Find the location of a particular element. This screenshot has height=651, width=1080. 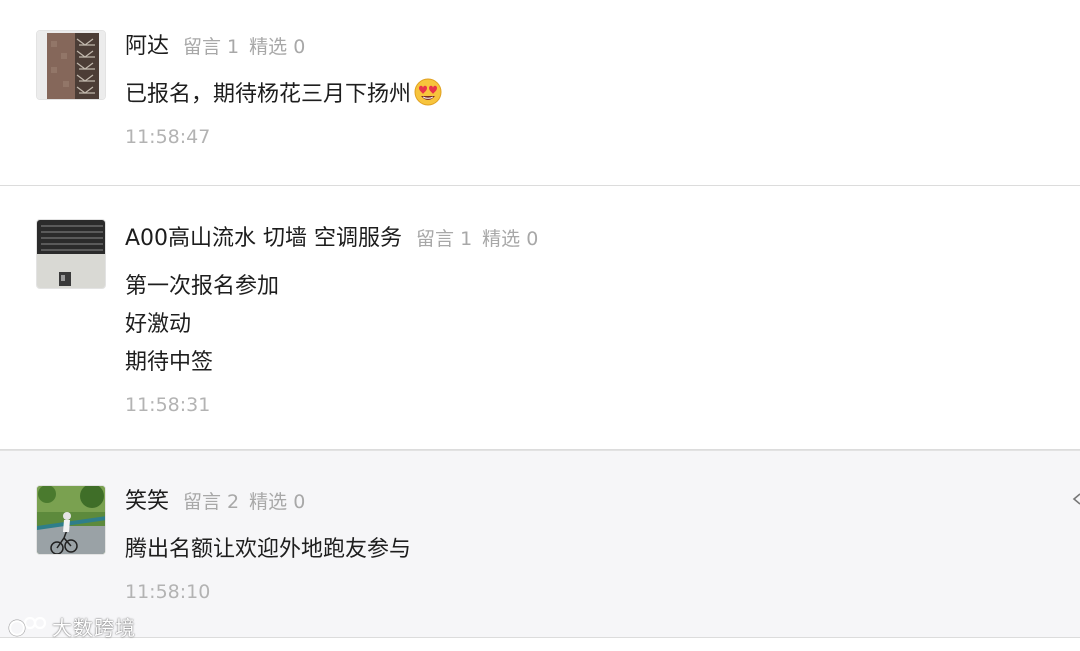

comment-text: 第一次报名参加 好激动 期待中签 is located at coordinates (582, 325).